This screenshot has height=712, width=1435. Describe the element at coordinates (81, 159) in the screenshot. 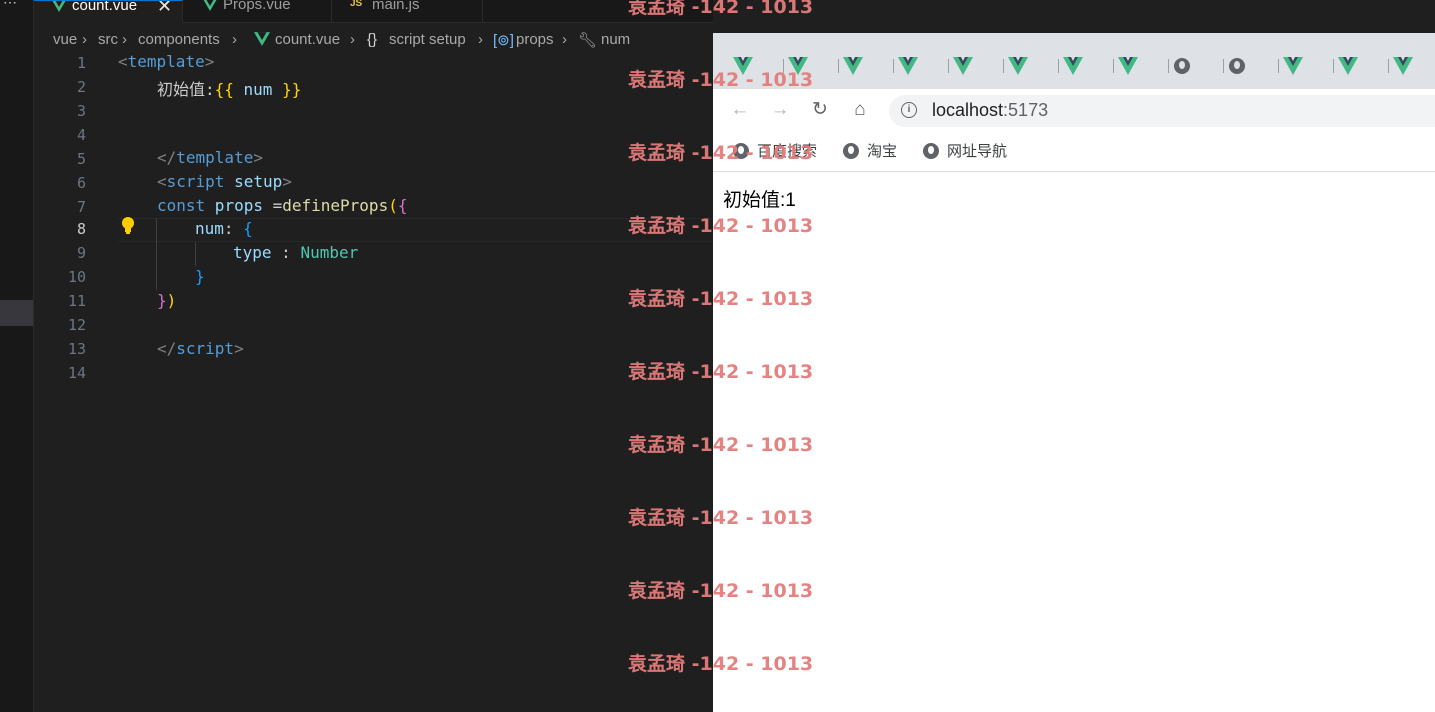

I see `line-number: 5` at that location.